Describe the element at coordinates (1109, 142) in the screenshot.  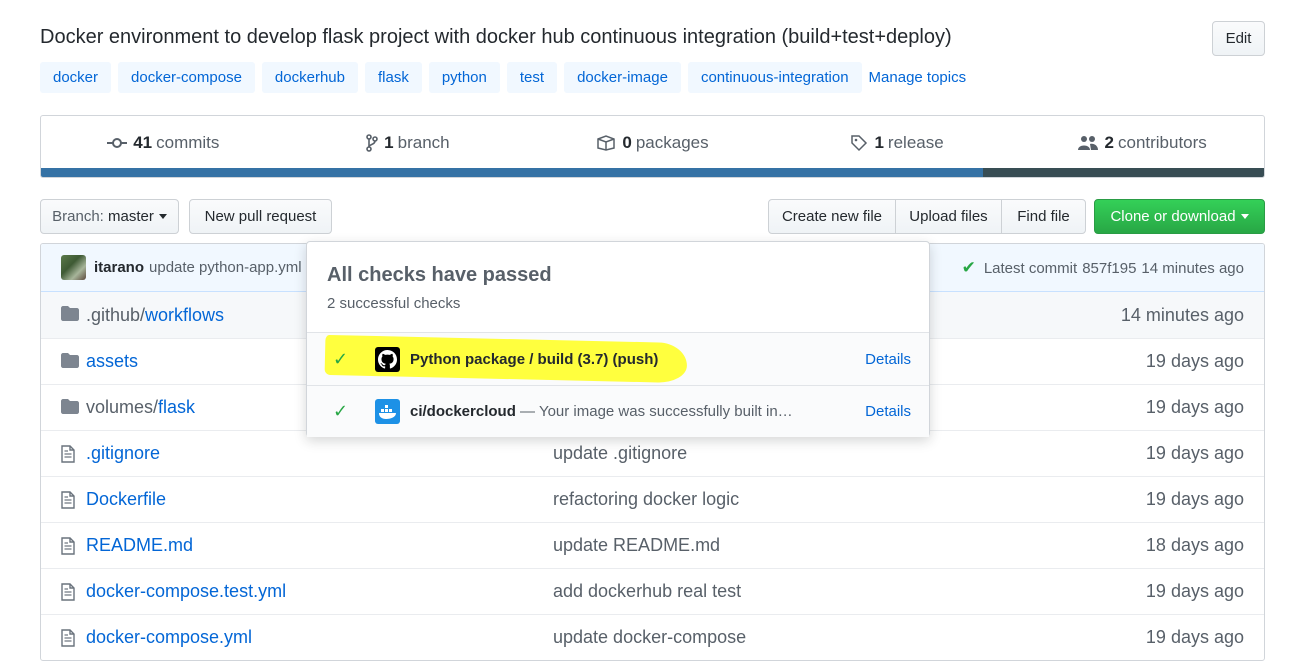
I see `contributors-count: 2` at that location.